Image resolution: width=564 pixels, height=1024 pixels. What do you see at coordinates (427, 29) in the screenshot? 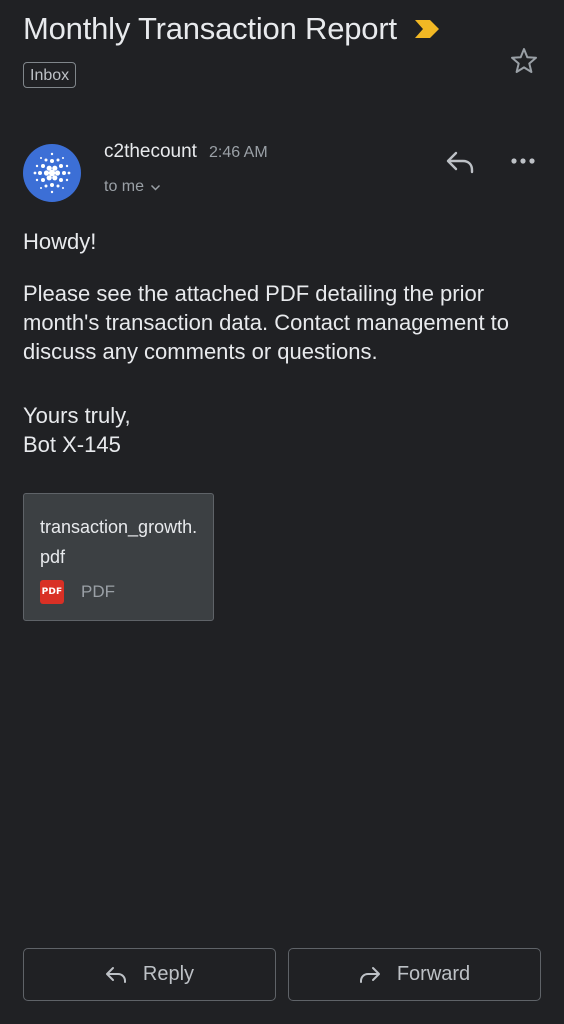
I see `importance-marker-icon` at bounding box center [427, 29].